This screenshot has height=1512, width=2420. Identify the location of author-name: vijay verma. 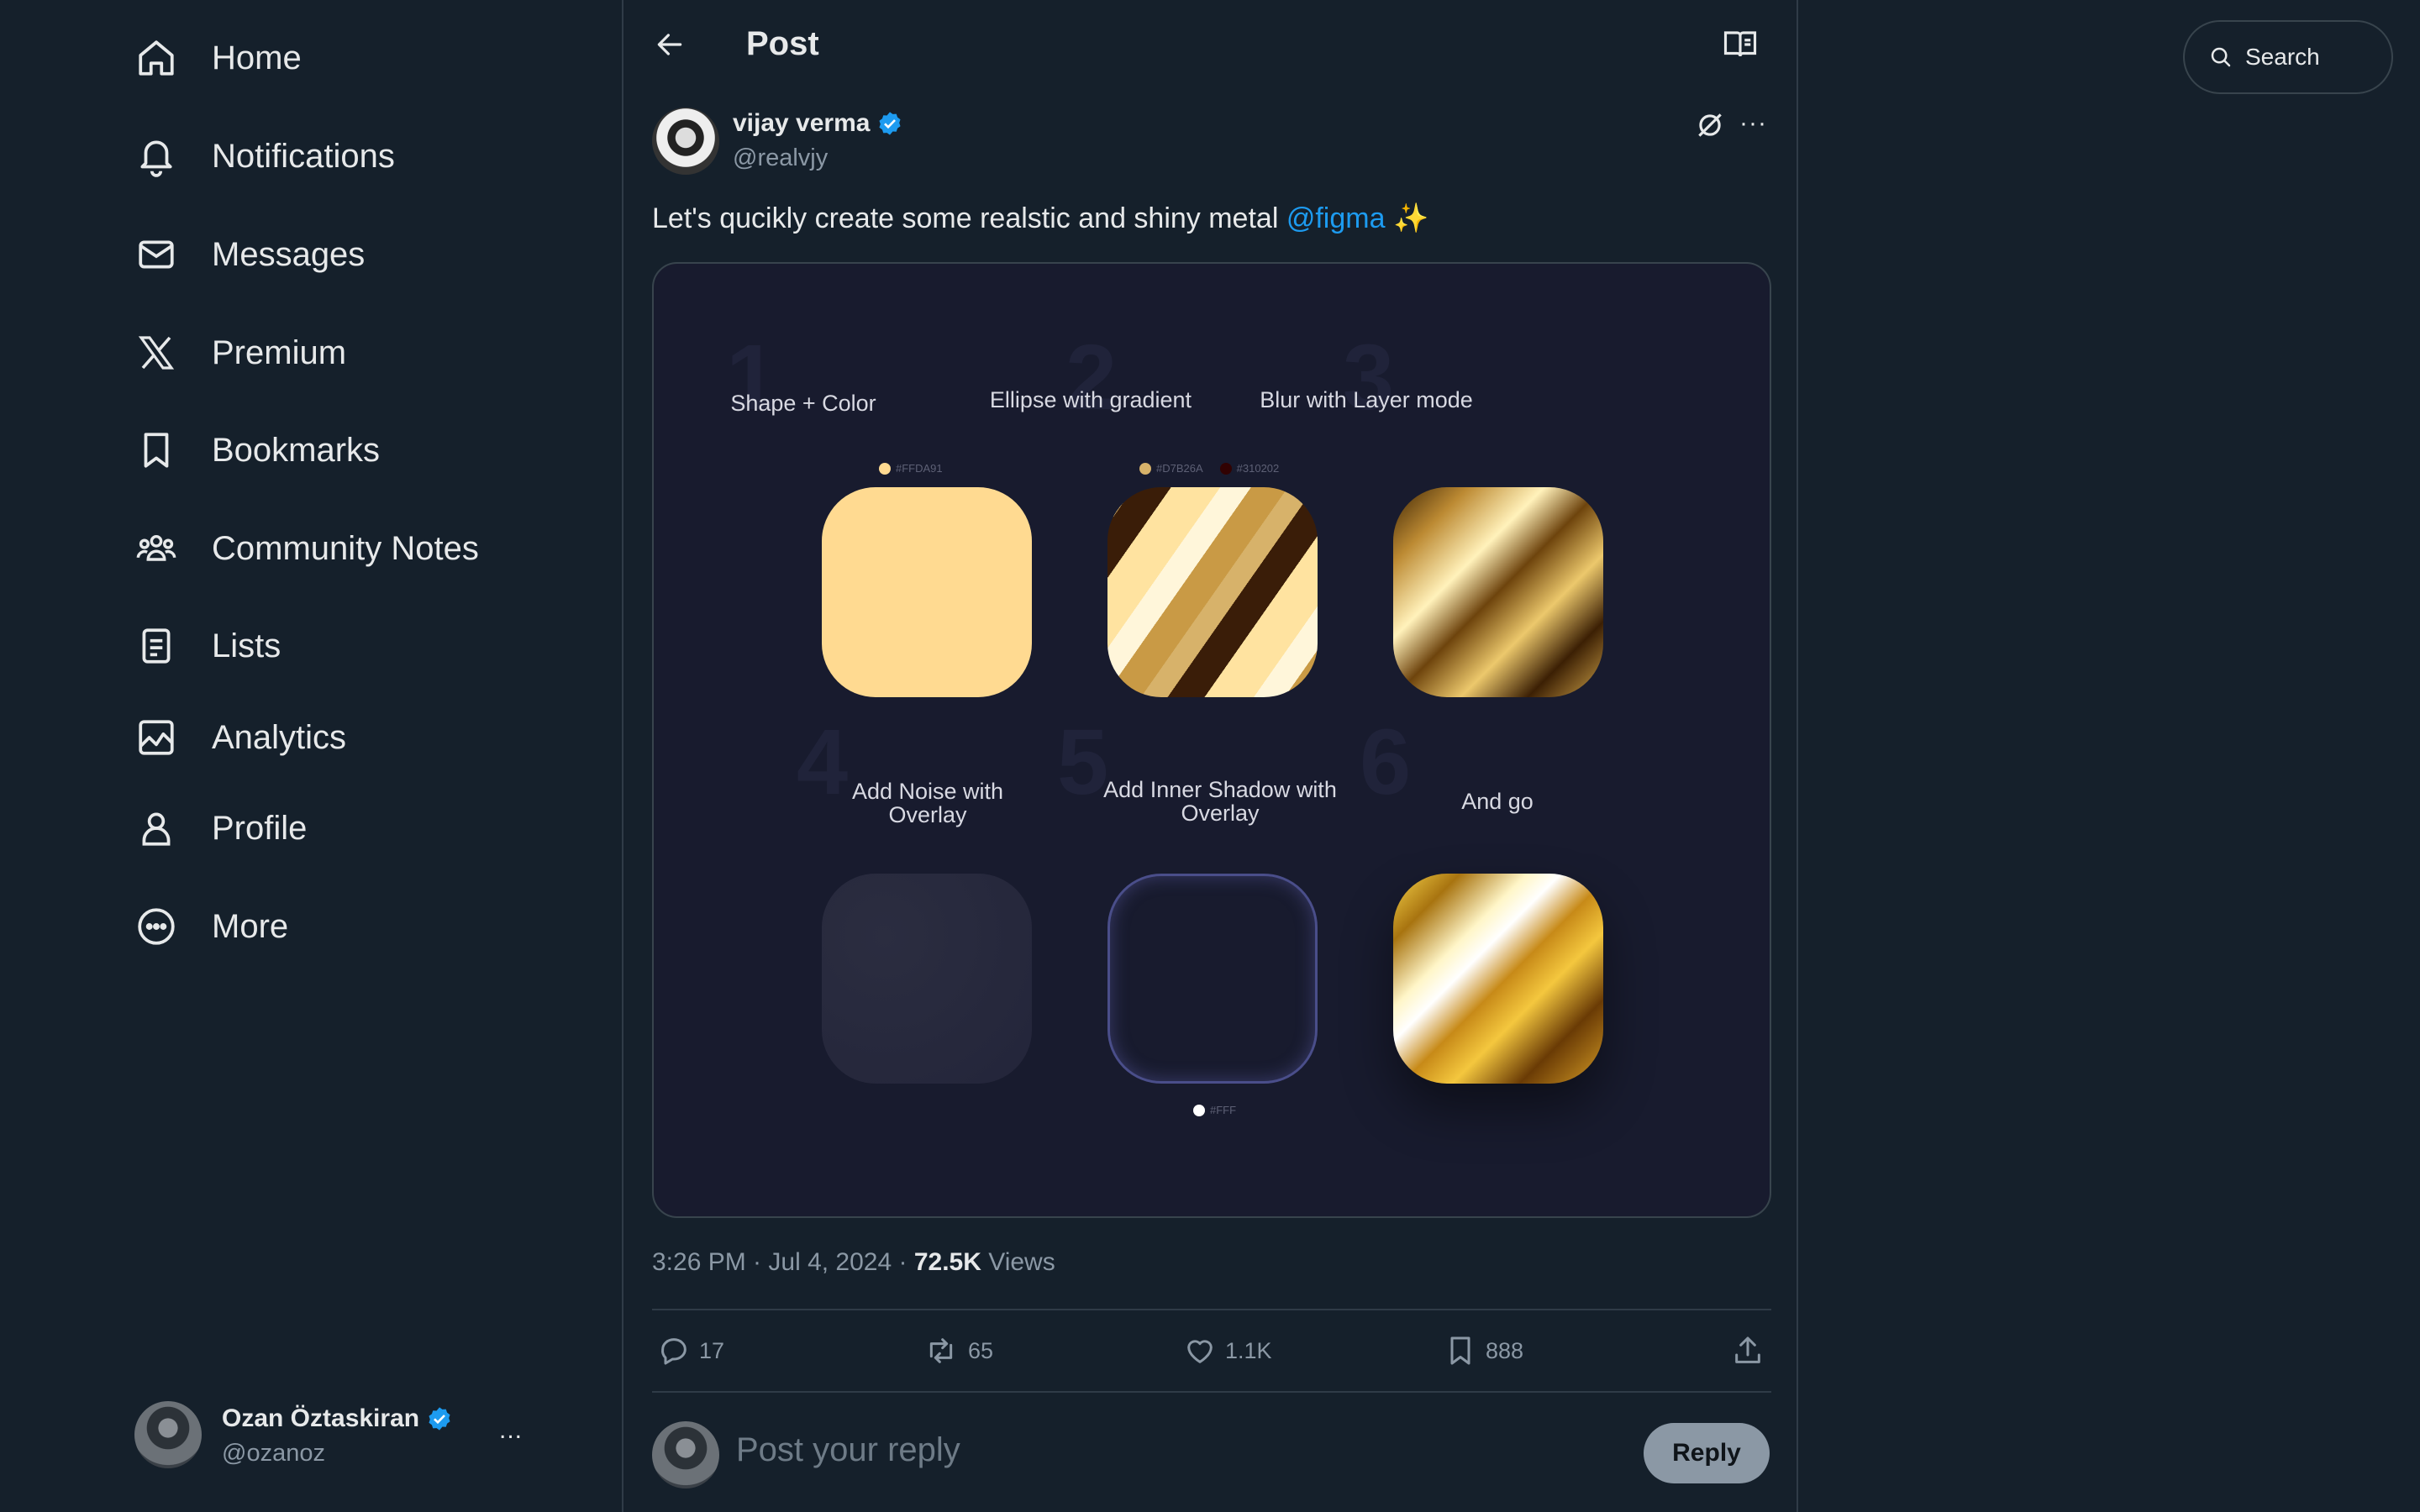
(818, 123).